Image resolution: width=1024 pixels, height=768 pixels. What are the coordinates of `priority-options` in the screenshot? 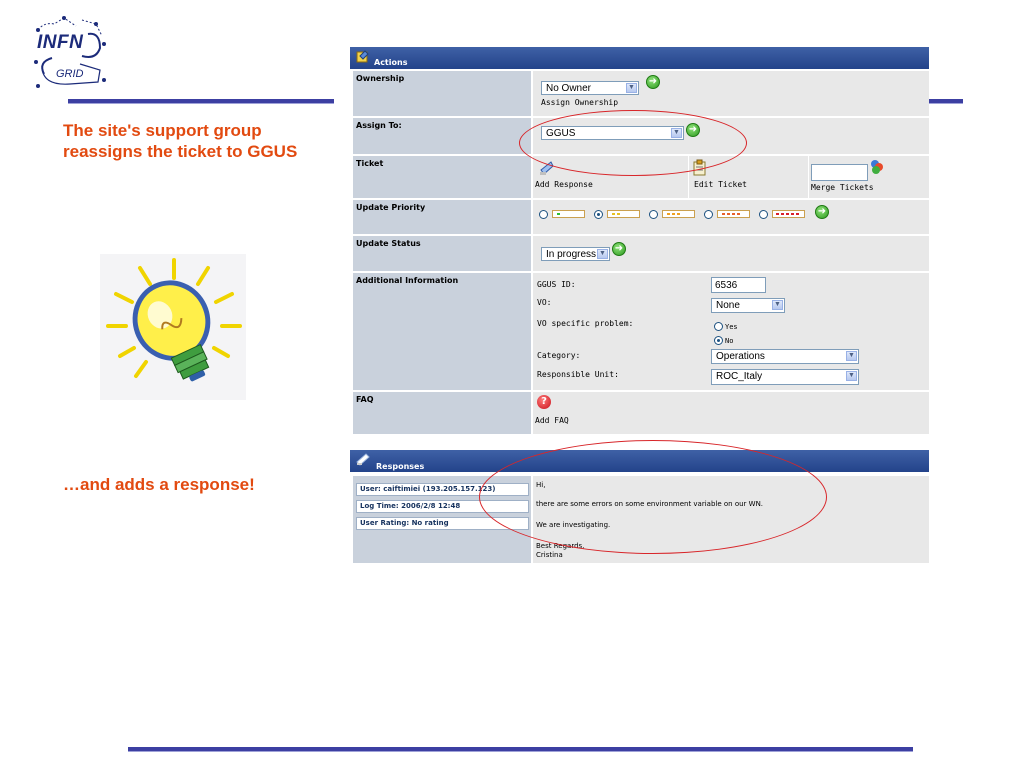 It's located at (684, 216).